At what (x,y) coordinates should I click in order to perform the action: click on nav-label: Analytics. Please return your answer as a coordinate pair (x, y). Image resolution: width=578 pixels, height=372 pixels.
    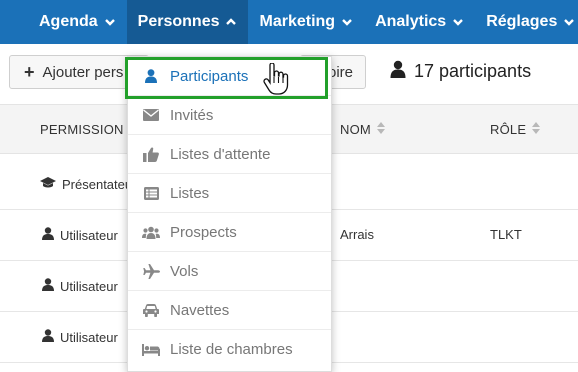
    Looking at the image, I should click on (411, 21).